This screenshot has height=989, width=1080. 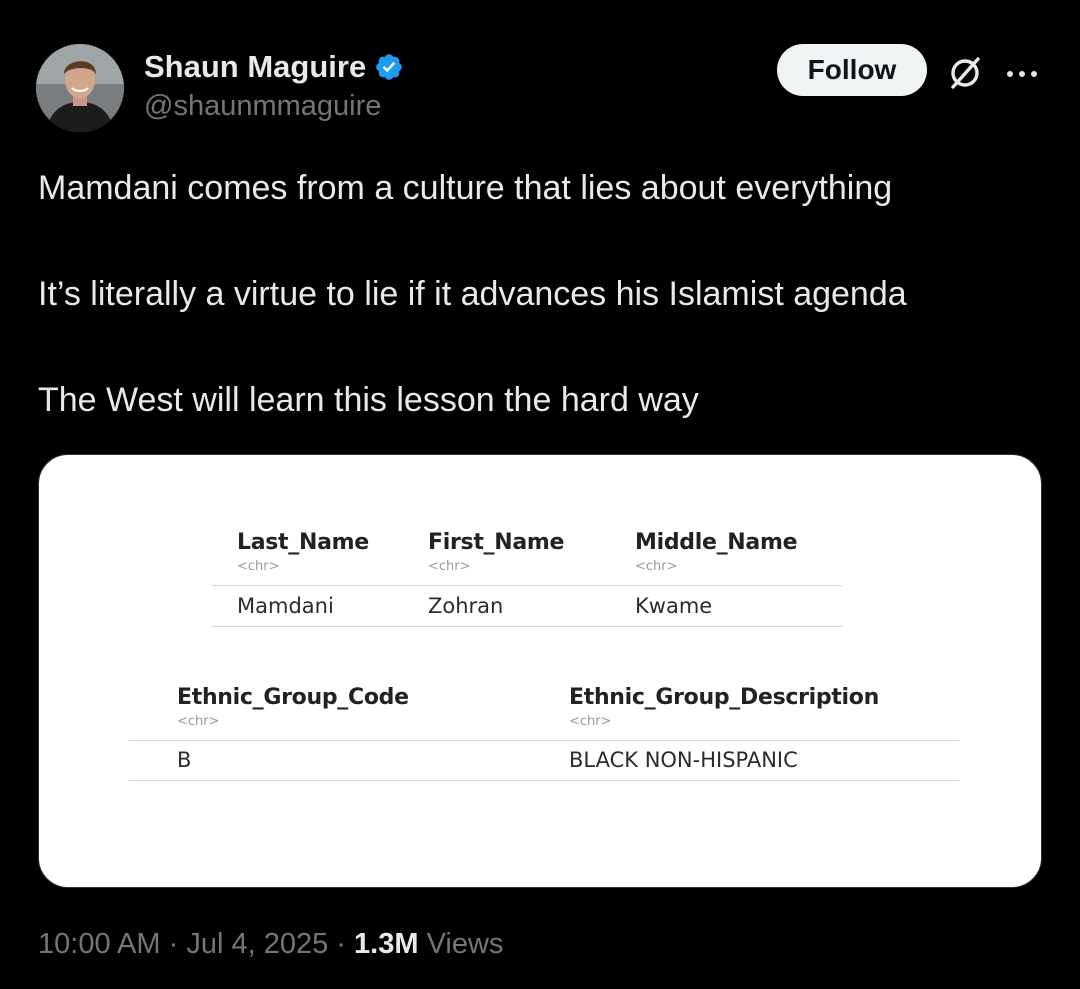 I want to click on verified-badge-icon, so click(x=389, y=67).